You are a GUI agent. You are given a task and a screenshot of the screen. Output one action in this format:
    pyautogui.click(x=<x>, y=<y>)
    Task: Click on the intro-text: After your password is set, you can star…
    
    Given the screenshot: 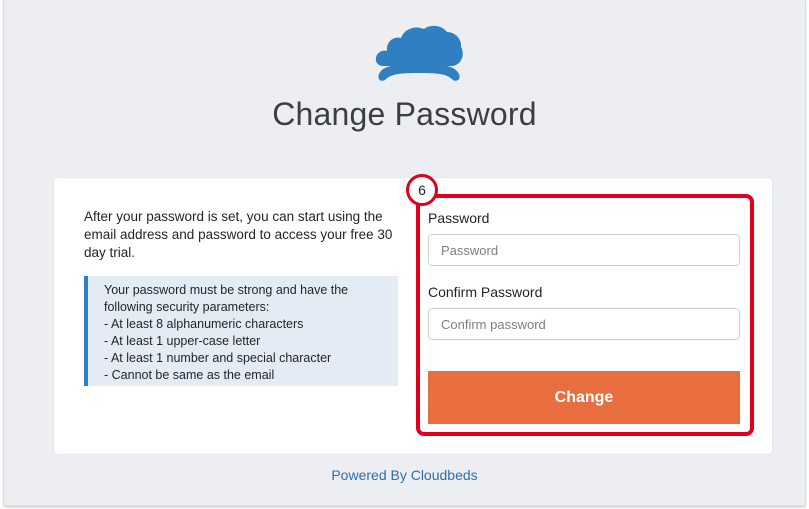 What is the action you would take?
    pyautogui.click(x=238, y=234)
    